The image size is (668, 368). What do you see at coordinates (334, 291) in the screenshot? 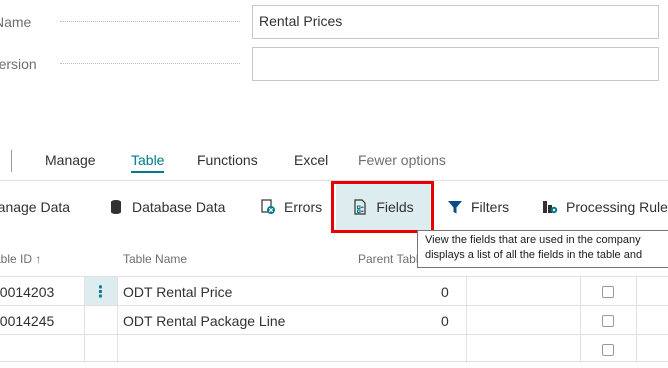
I see `table-row: 70014203 ⋮ ODT Rental Price 0` at bounding box center [334, 291].